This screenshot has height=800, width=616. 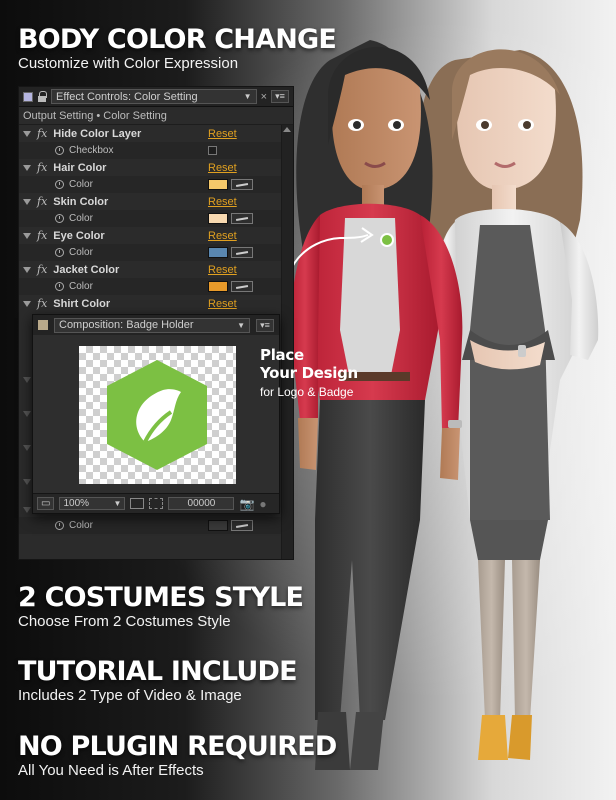 What do you see at coordinates (92, 503) in the screenshot?
I see `zoom-dropdown: 100% ▼` at bounding box center [92, 503].